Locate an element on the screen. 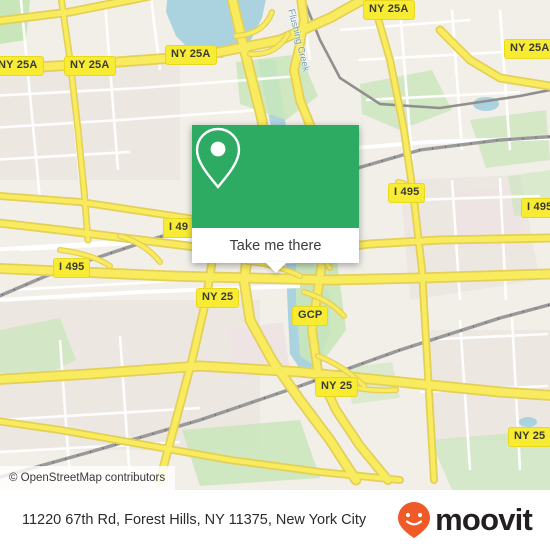 This screenshot has width=550, height=550. popup-footer: Take me there is located at coordinates (275, 245).